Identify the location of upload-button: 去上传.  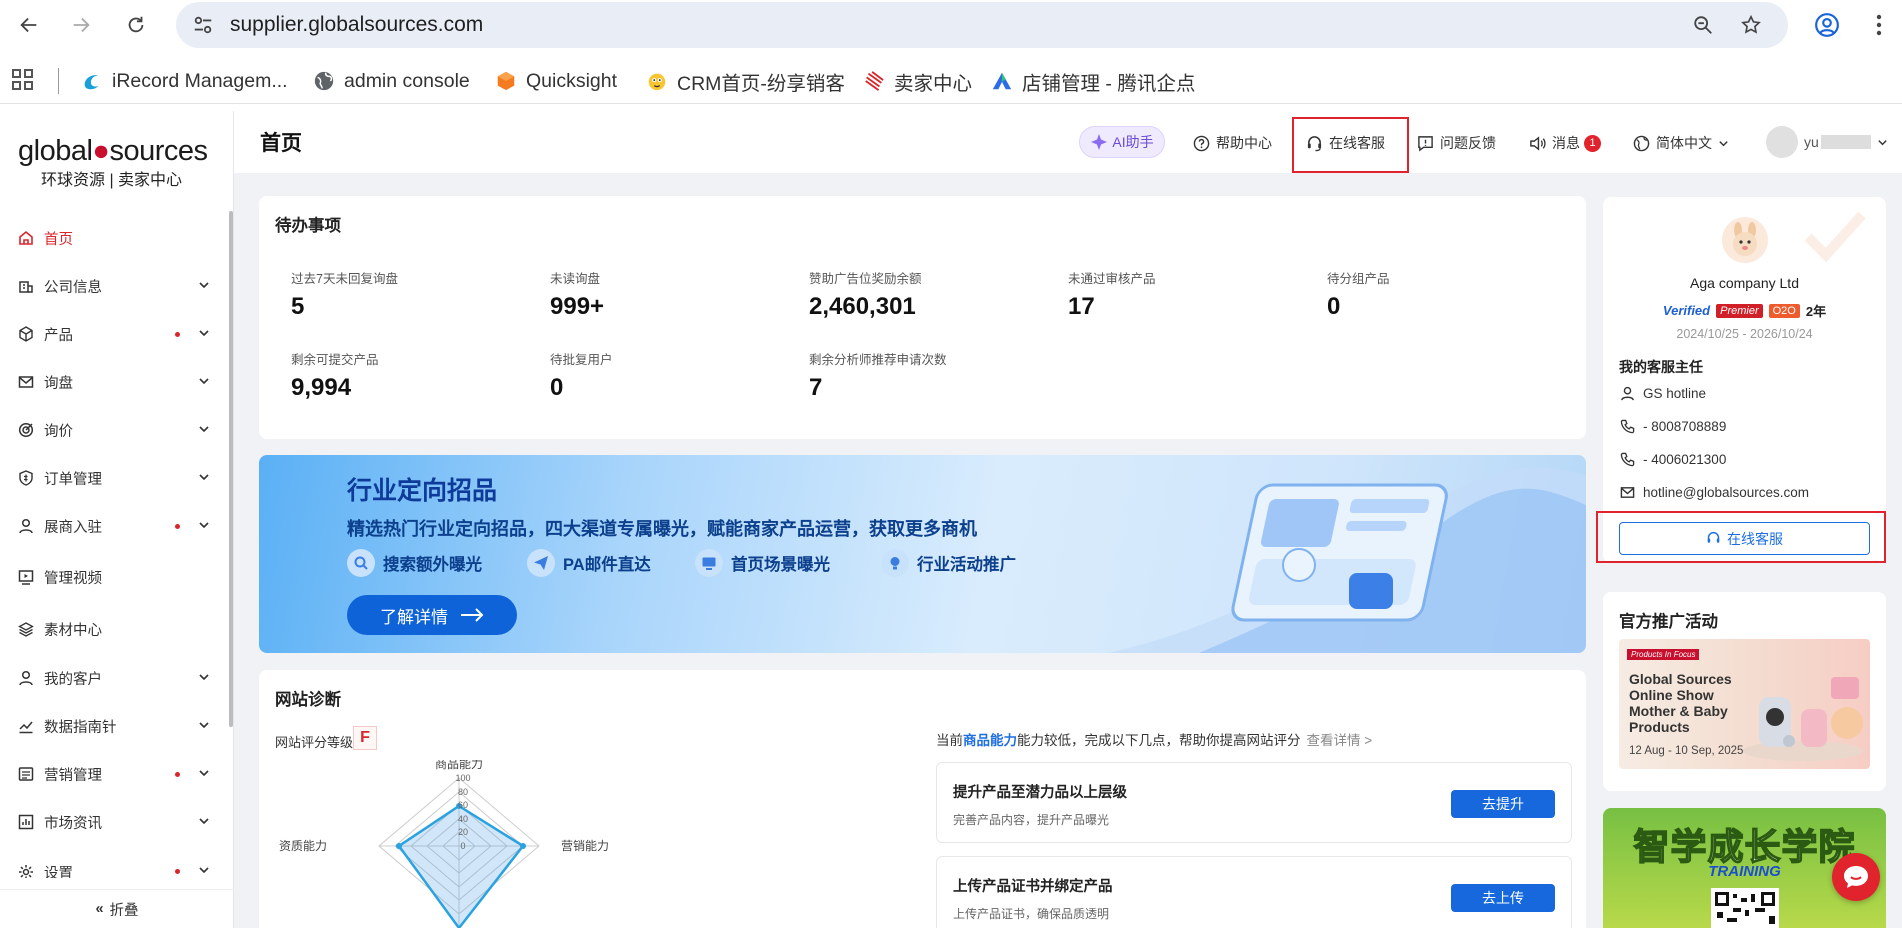
(1503, 898).